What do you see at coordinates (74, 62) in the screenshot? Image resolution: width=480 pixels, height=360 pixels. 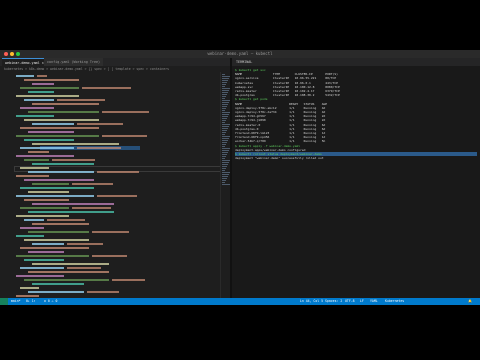 I see `tab-config: config.yaml (Working Tree)` at bounding box center [74, 62].